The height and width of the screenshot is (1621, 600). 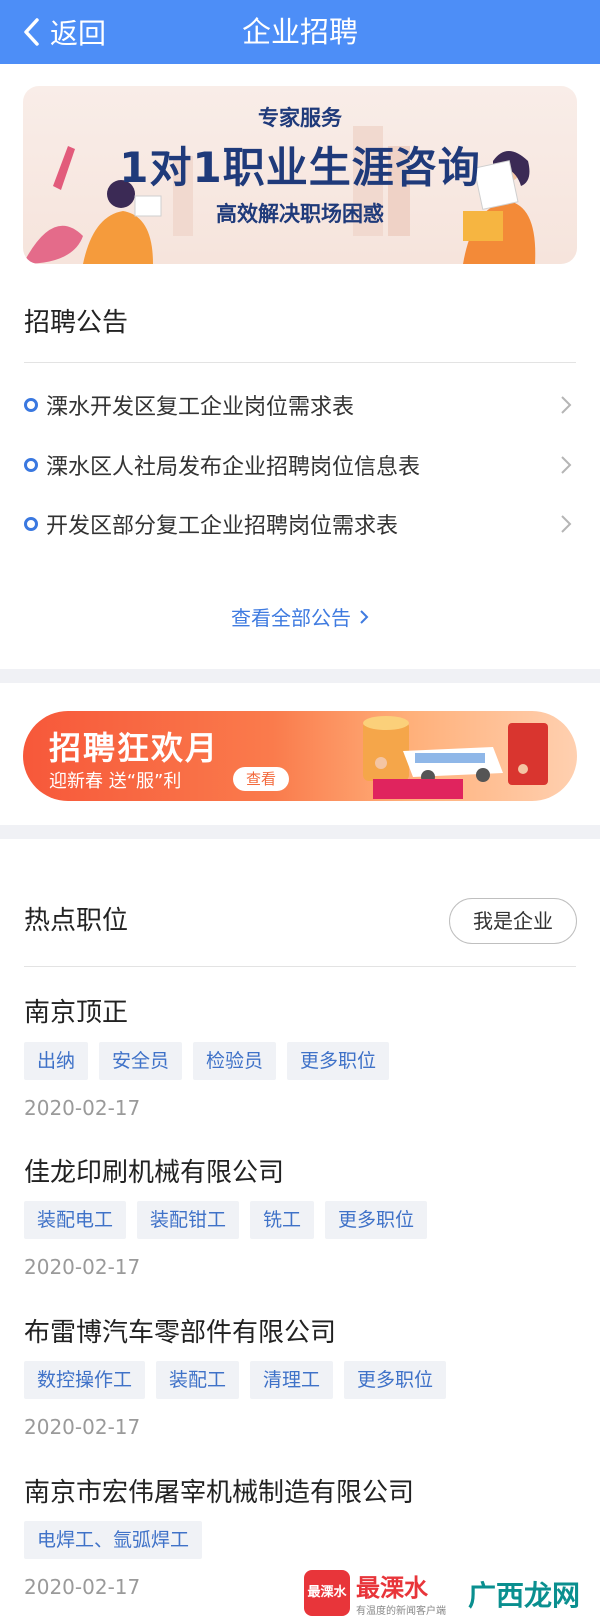 I want to click on job-tag: 出纳, so click(x=56, y=1061).